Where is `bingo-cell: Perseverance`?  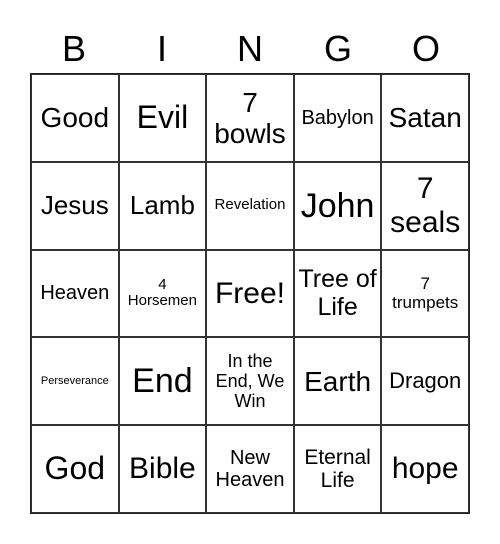
bingo-cell: Perseverance is located at coordinates (75, 381).